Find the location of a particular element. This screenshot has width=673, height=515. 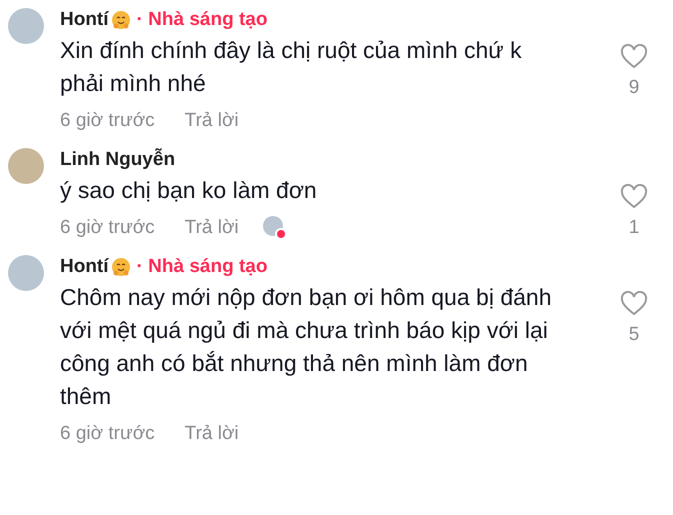

like-count: 1 is located at coordinates (634, 228).